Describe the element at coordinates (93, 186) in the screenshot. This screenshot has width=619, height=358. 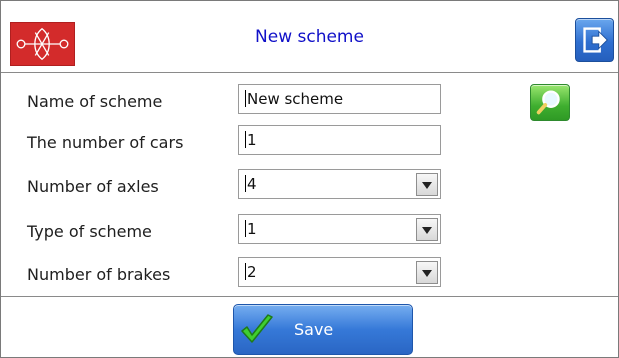
I see `number-of-axles-label: Number of axles` at that location.